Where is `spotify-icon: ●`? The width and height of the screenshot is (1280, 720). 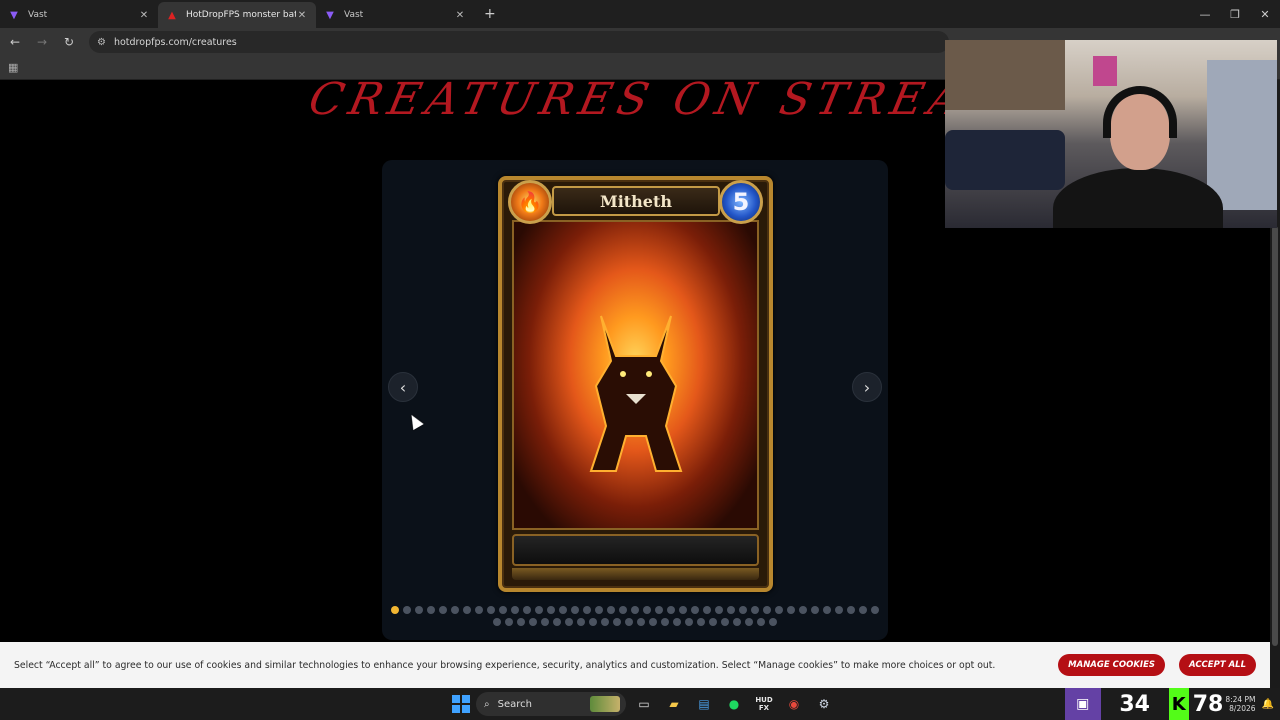
spotify-icon: ● is located at coordinates (734, 704).